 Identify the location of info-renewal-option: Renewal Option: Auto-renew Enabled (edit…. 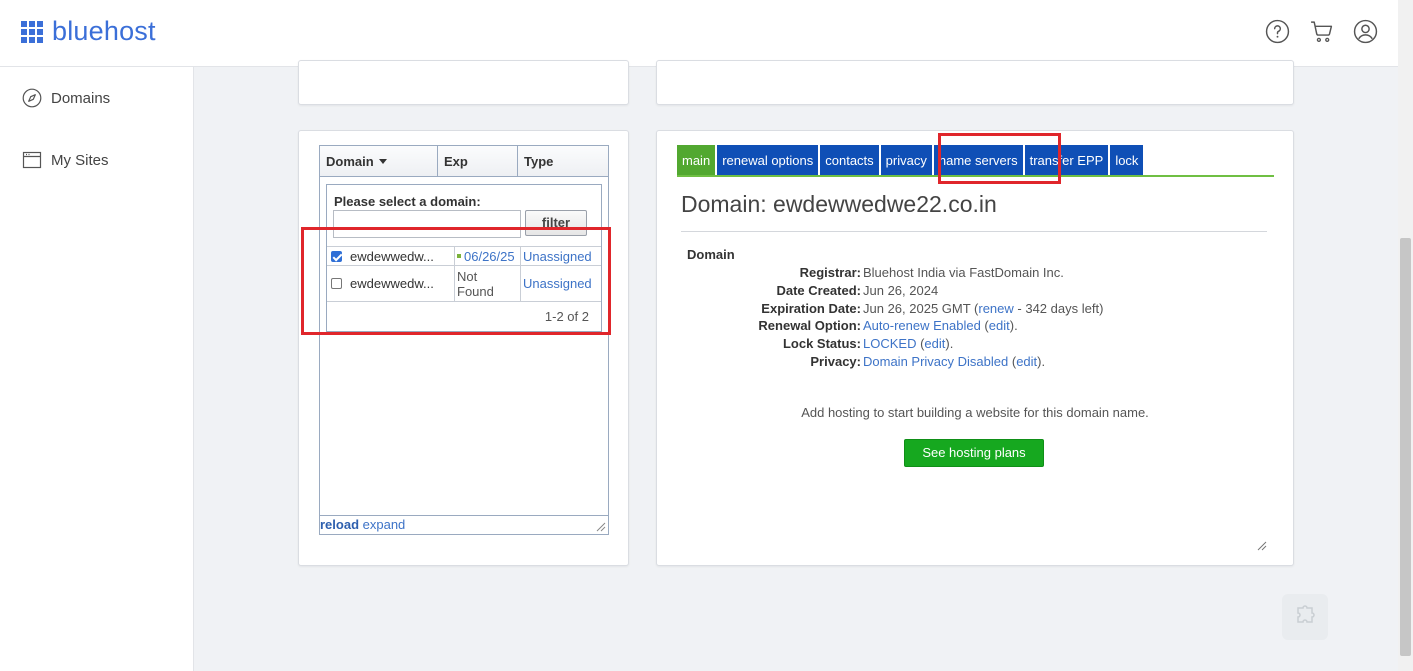
(888, 326).